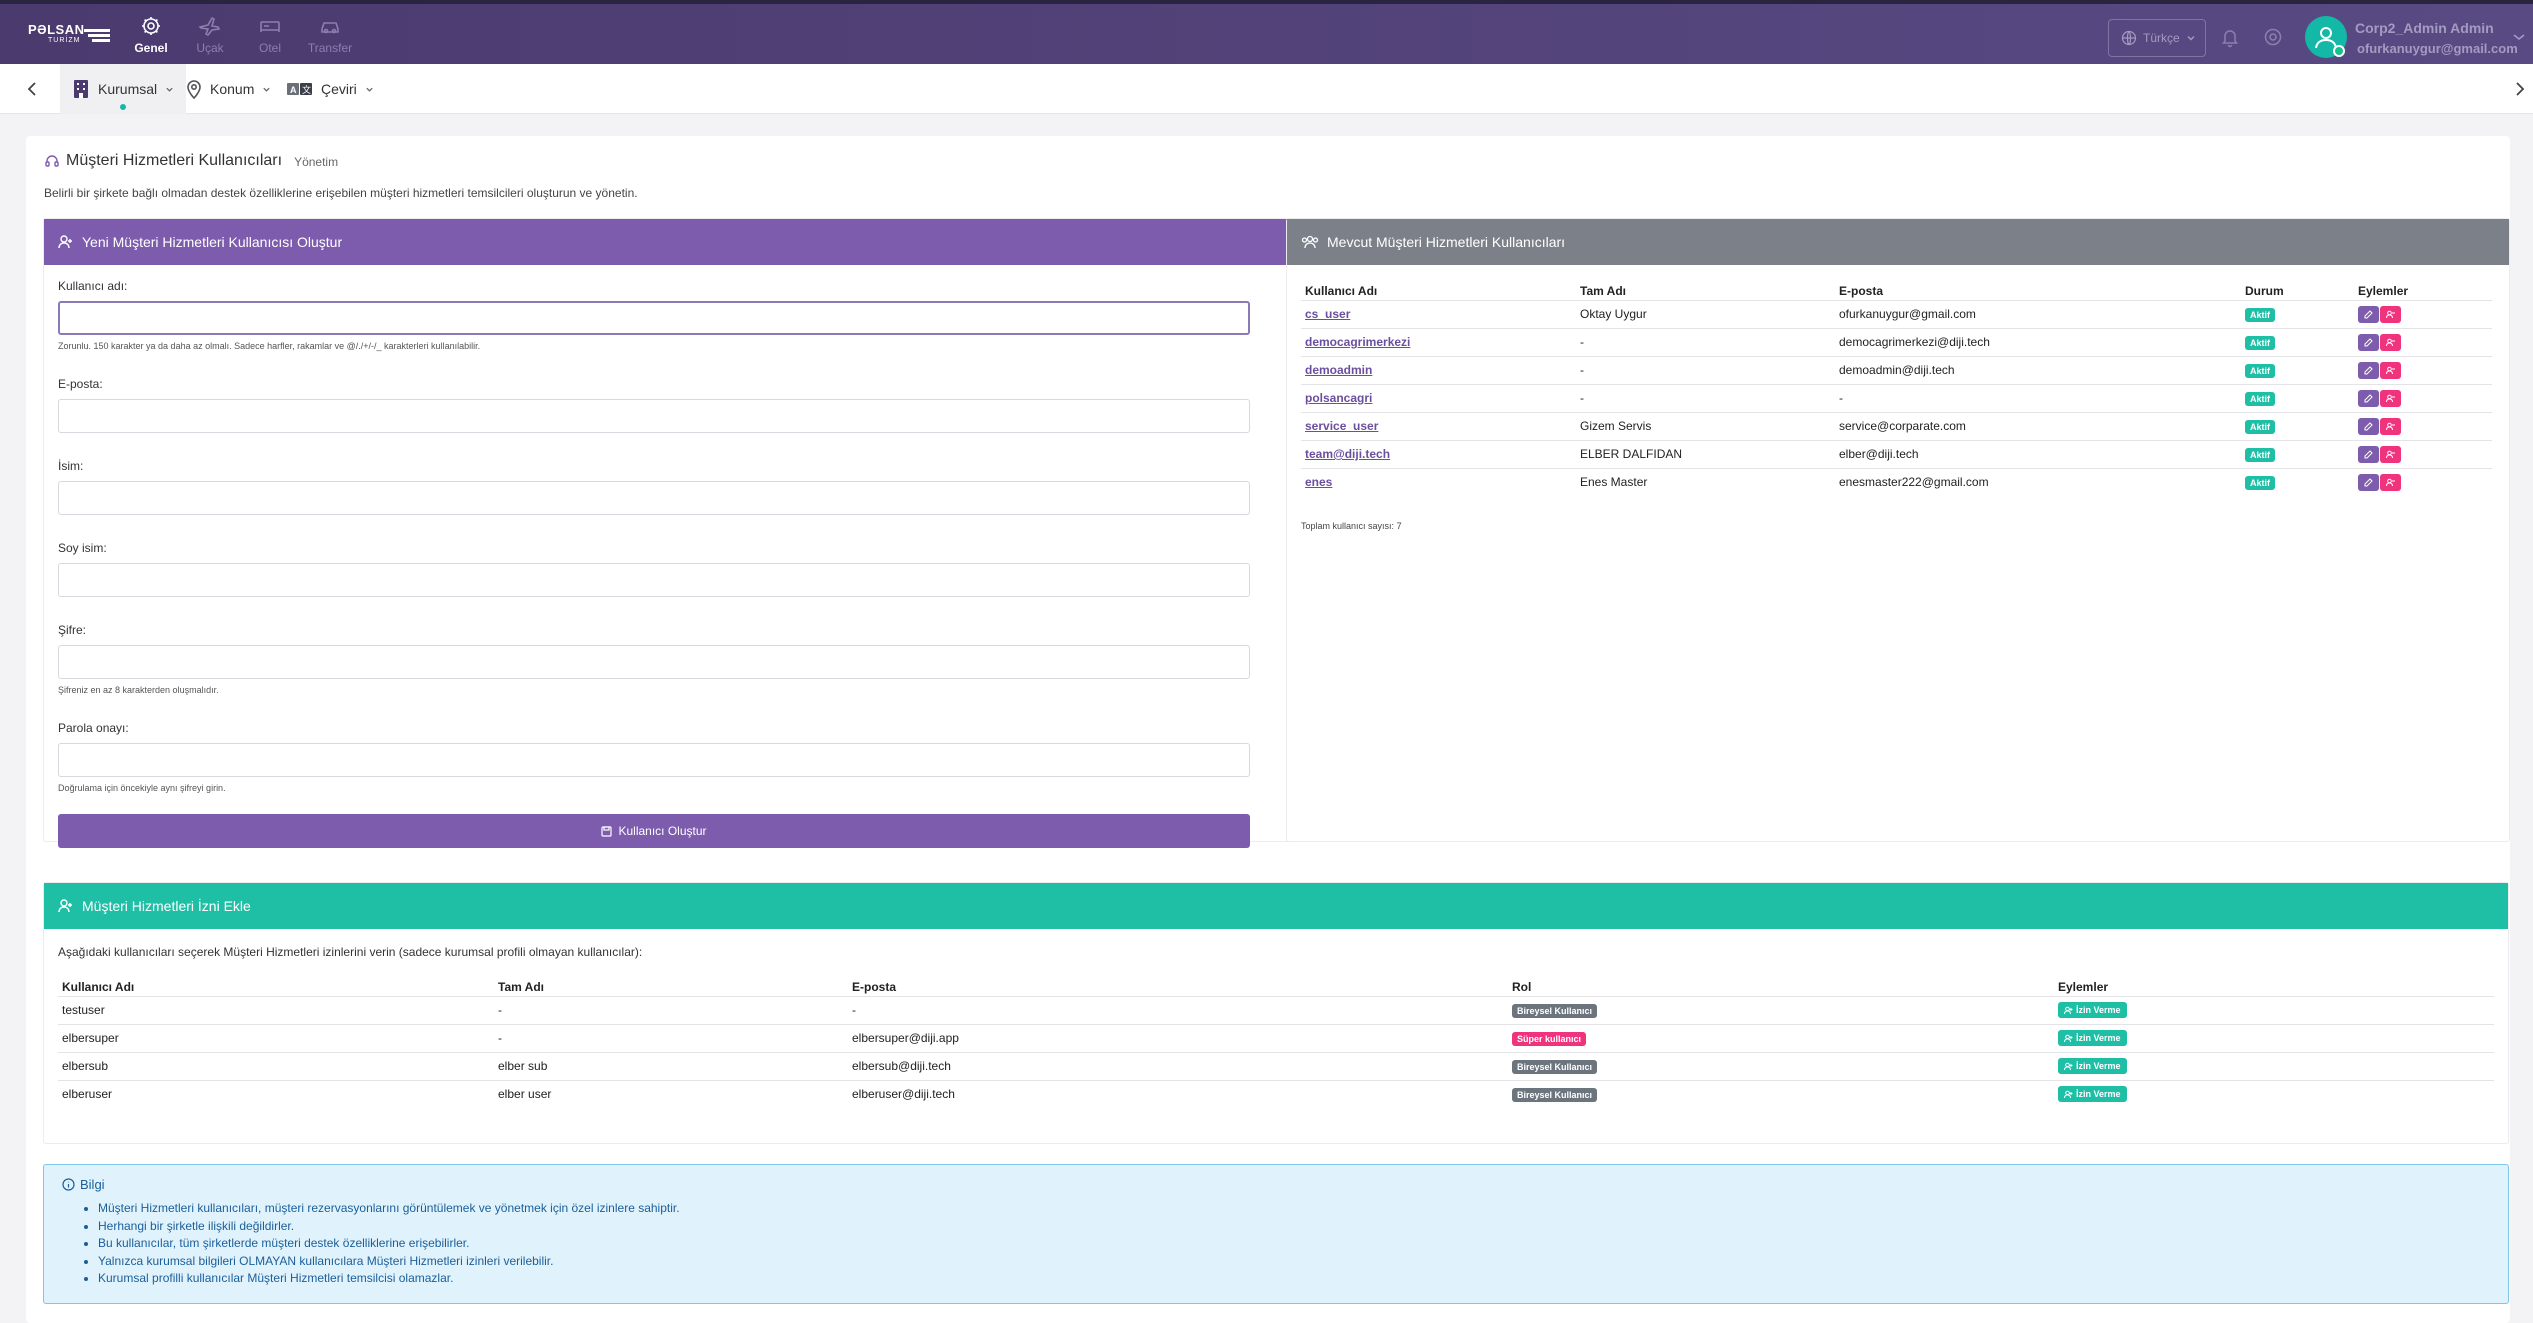 Image resolution: width=2533 pixels, height=1323 pixels. What do you see at coordinates (276, 1065) in the screenshot?
I see `username-cell: elbersub` at bounding box center [276, 1065].